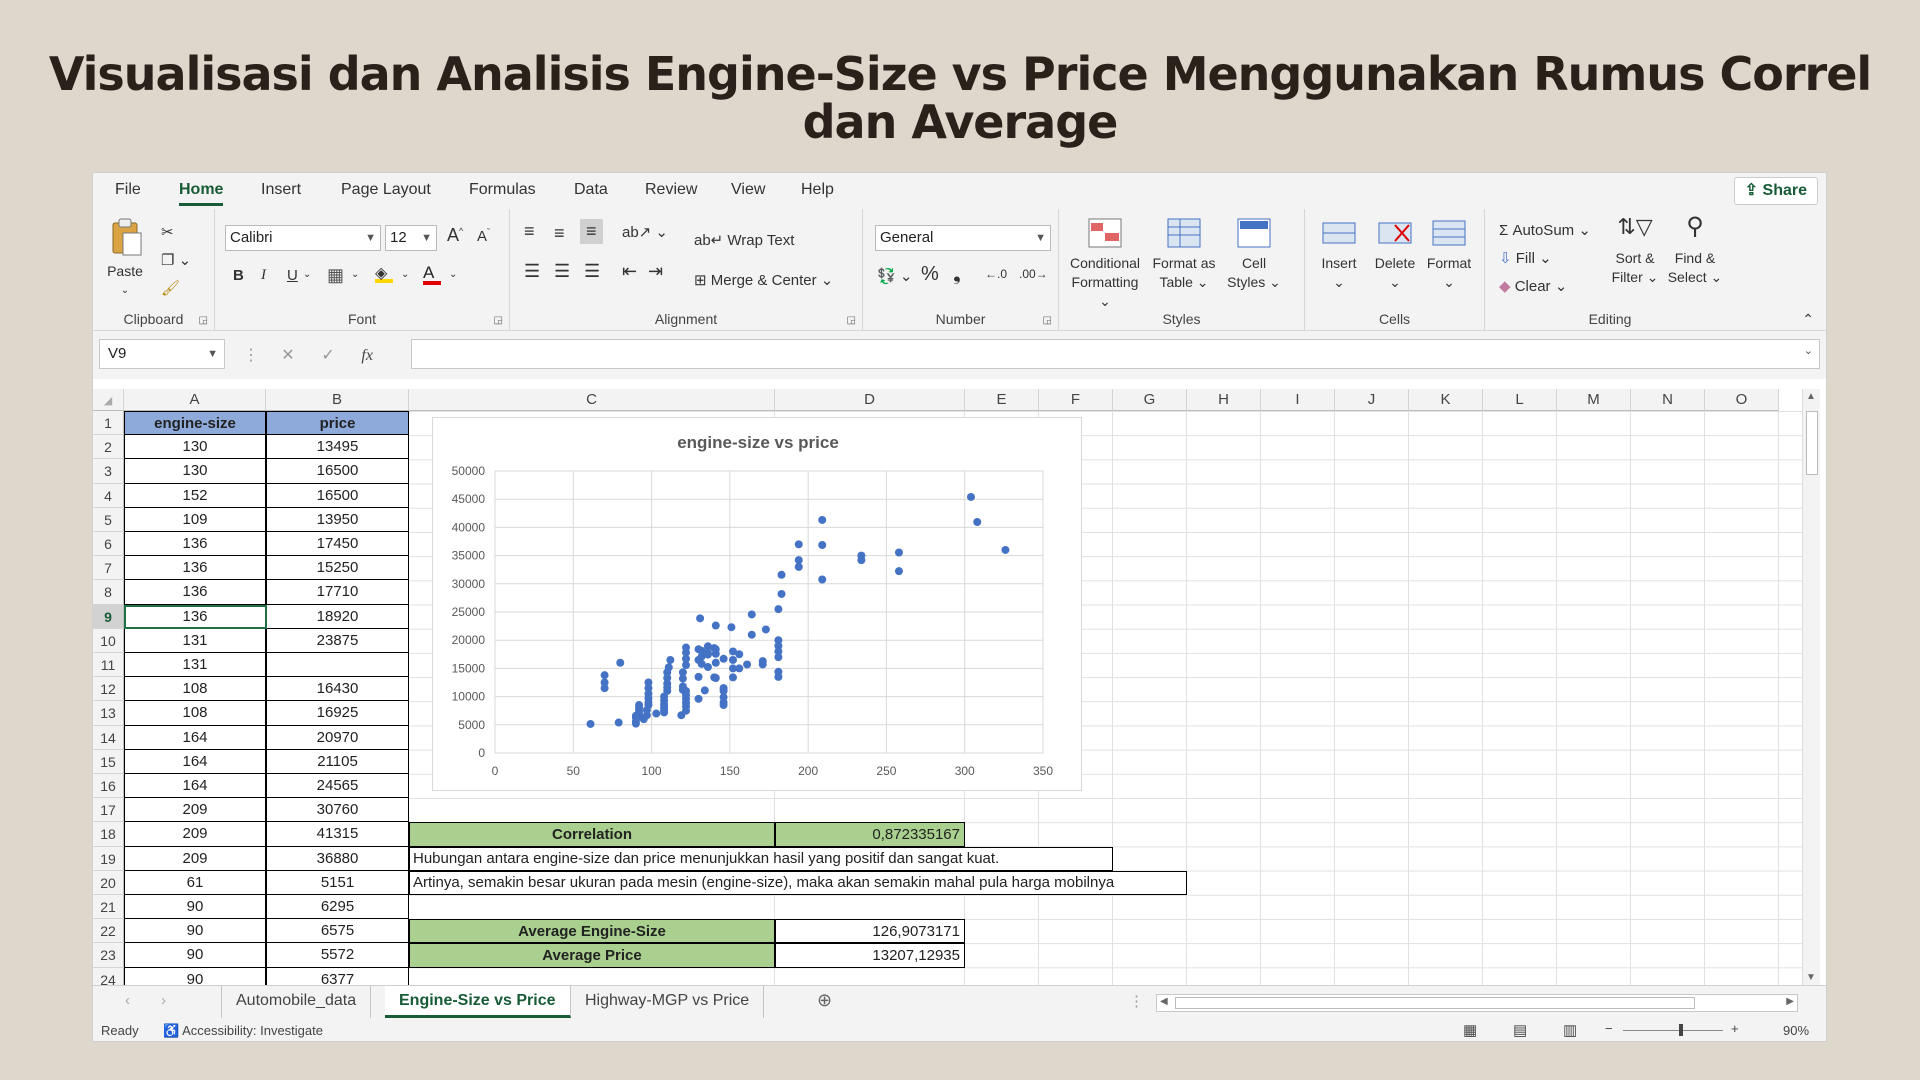 The height and width of the screenshot is (1080, 1920). Describe the element at coordinates (281, 190) in the screenshot. I see `tab-insert: Insert` at that location.